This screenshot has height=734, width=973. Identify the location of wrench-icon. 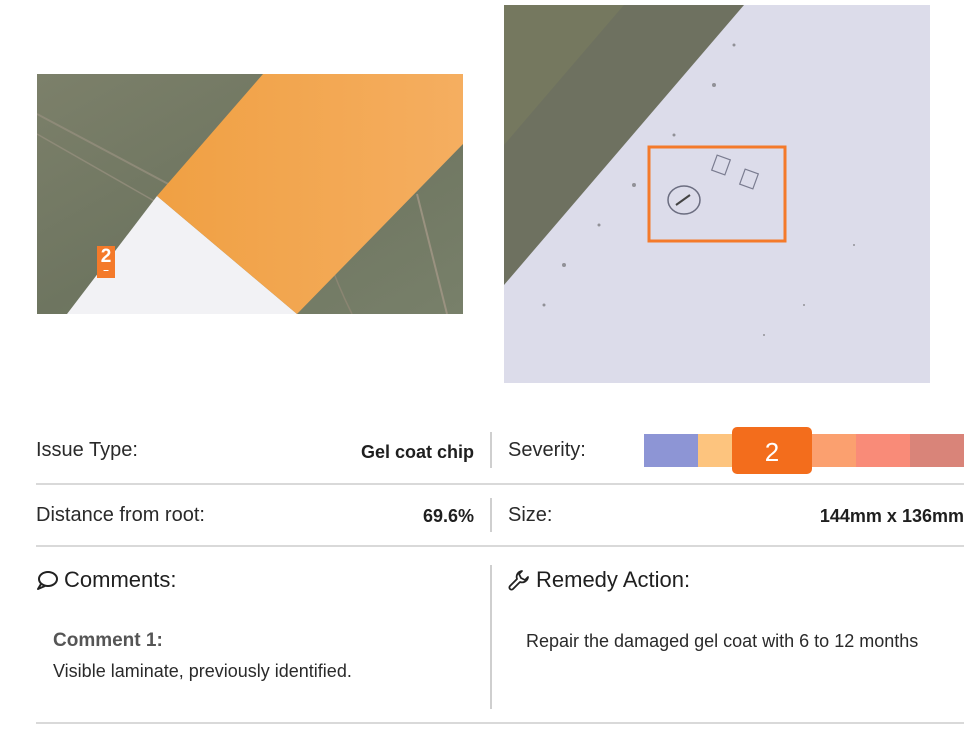
(519, 580).